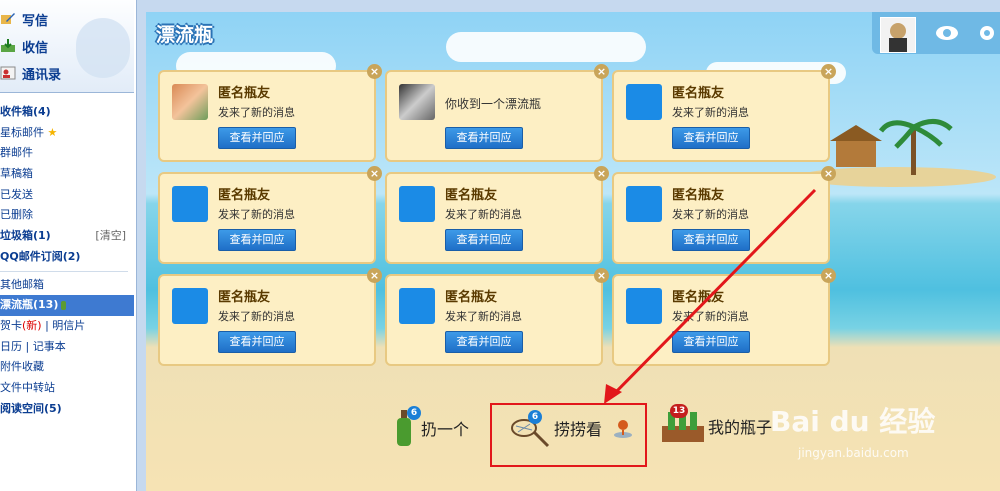 The width and height of the screenshot is (1000, 491). Describe the element at coordinates (24, 19) in the screenshot. I see `compose-link: 写信` at that location.